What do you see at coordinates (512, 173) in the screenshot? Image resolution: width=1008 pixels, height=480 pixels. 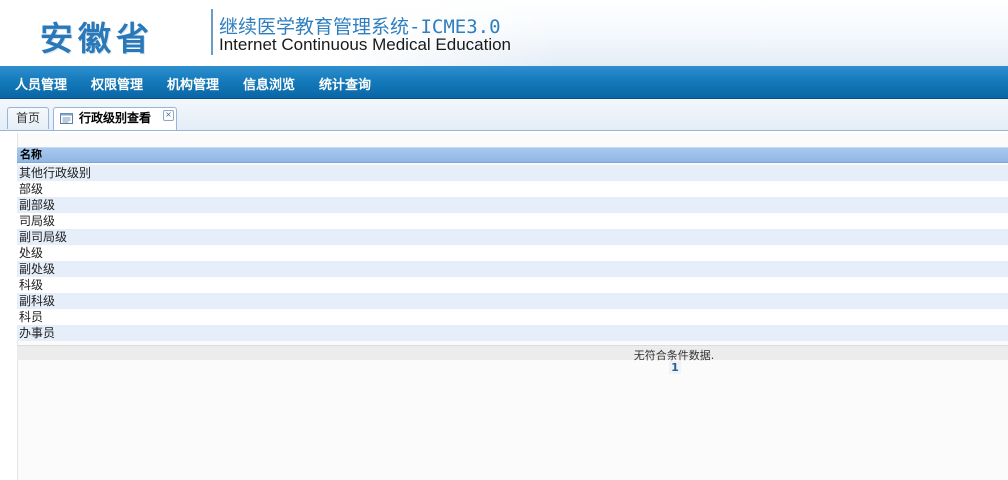 I see `table-row: 其他行政级别` at bounding box center [512, 173].